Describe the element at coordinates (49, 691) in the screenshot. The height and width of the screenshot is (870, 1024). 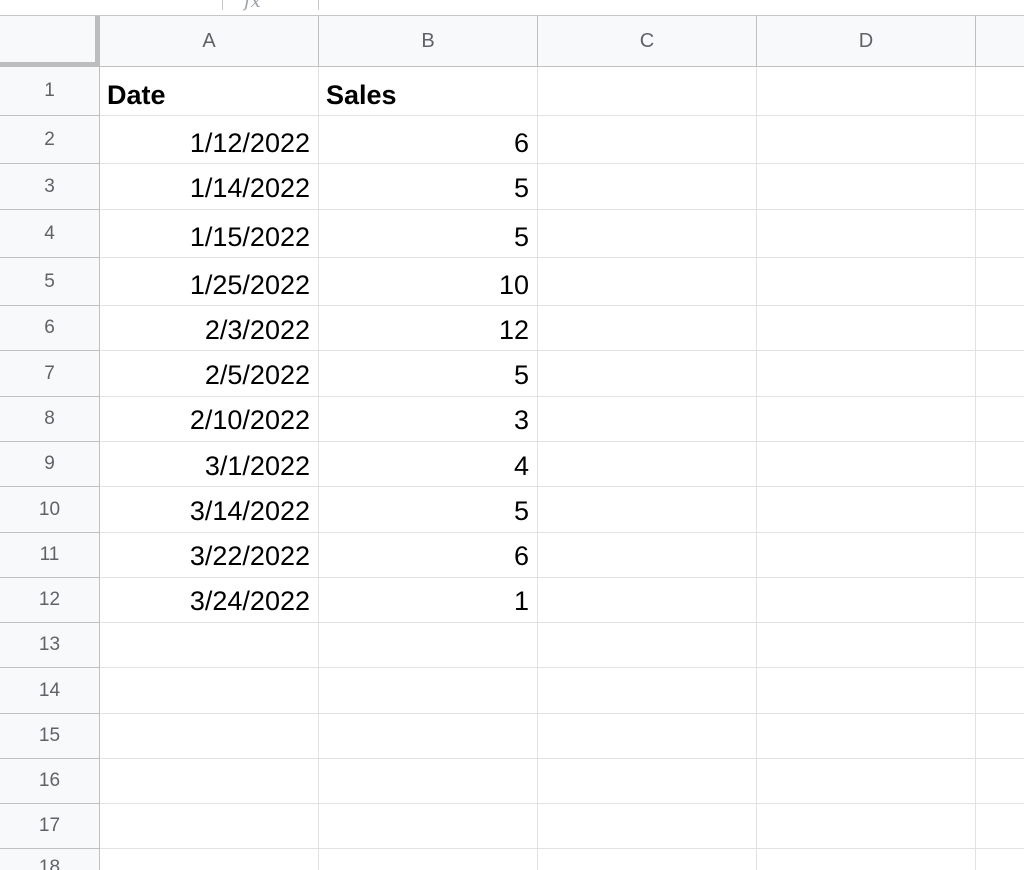
I see `row-header: 14` at that location.